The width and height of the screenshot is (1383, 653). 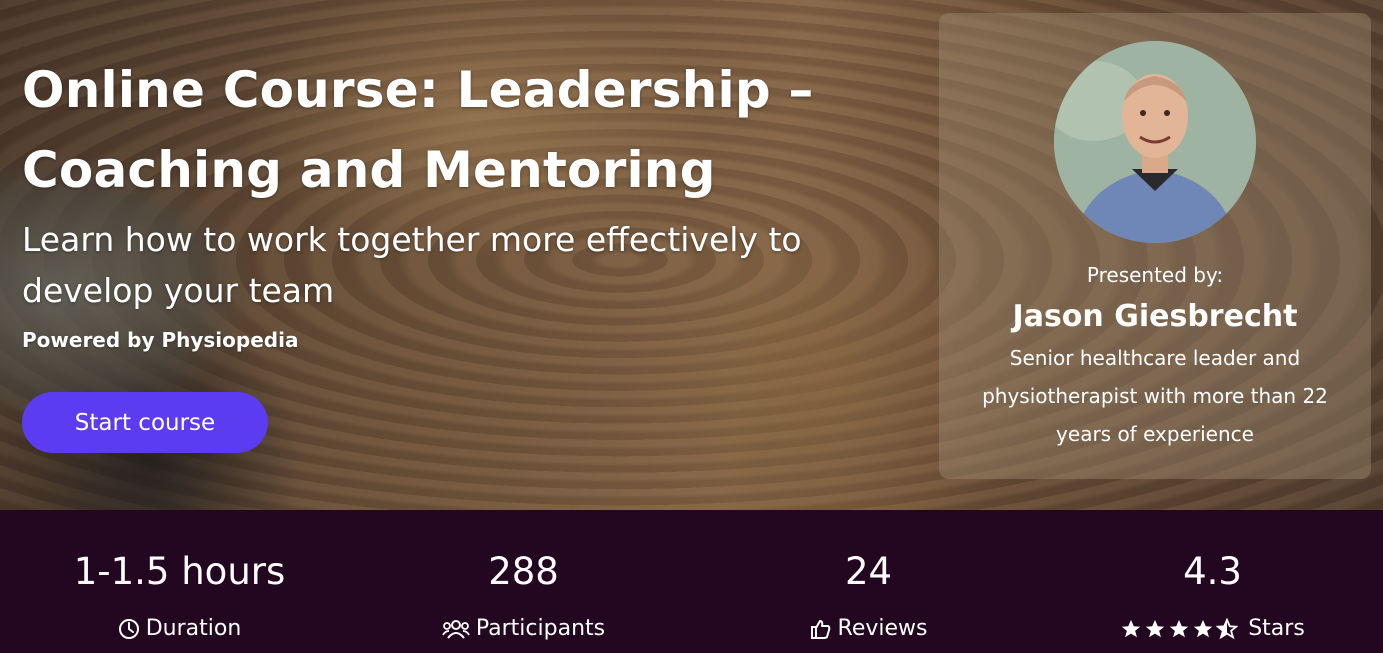 What do you see at coordinates (523, 571) in the screenshot?
I see `stat-value: 288` at bounding box center [523, 571].